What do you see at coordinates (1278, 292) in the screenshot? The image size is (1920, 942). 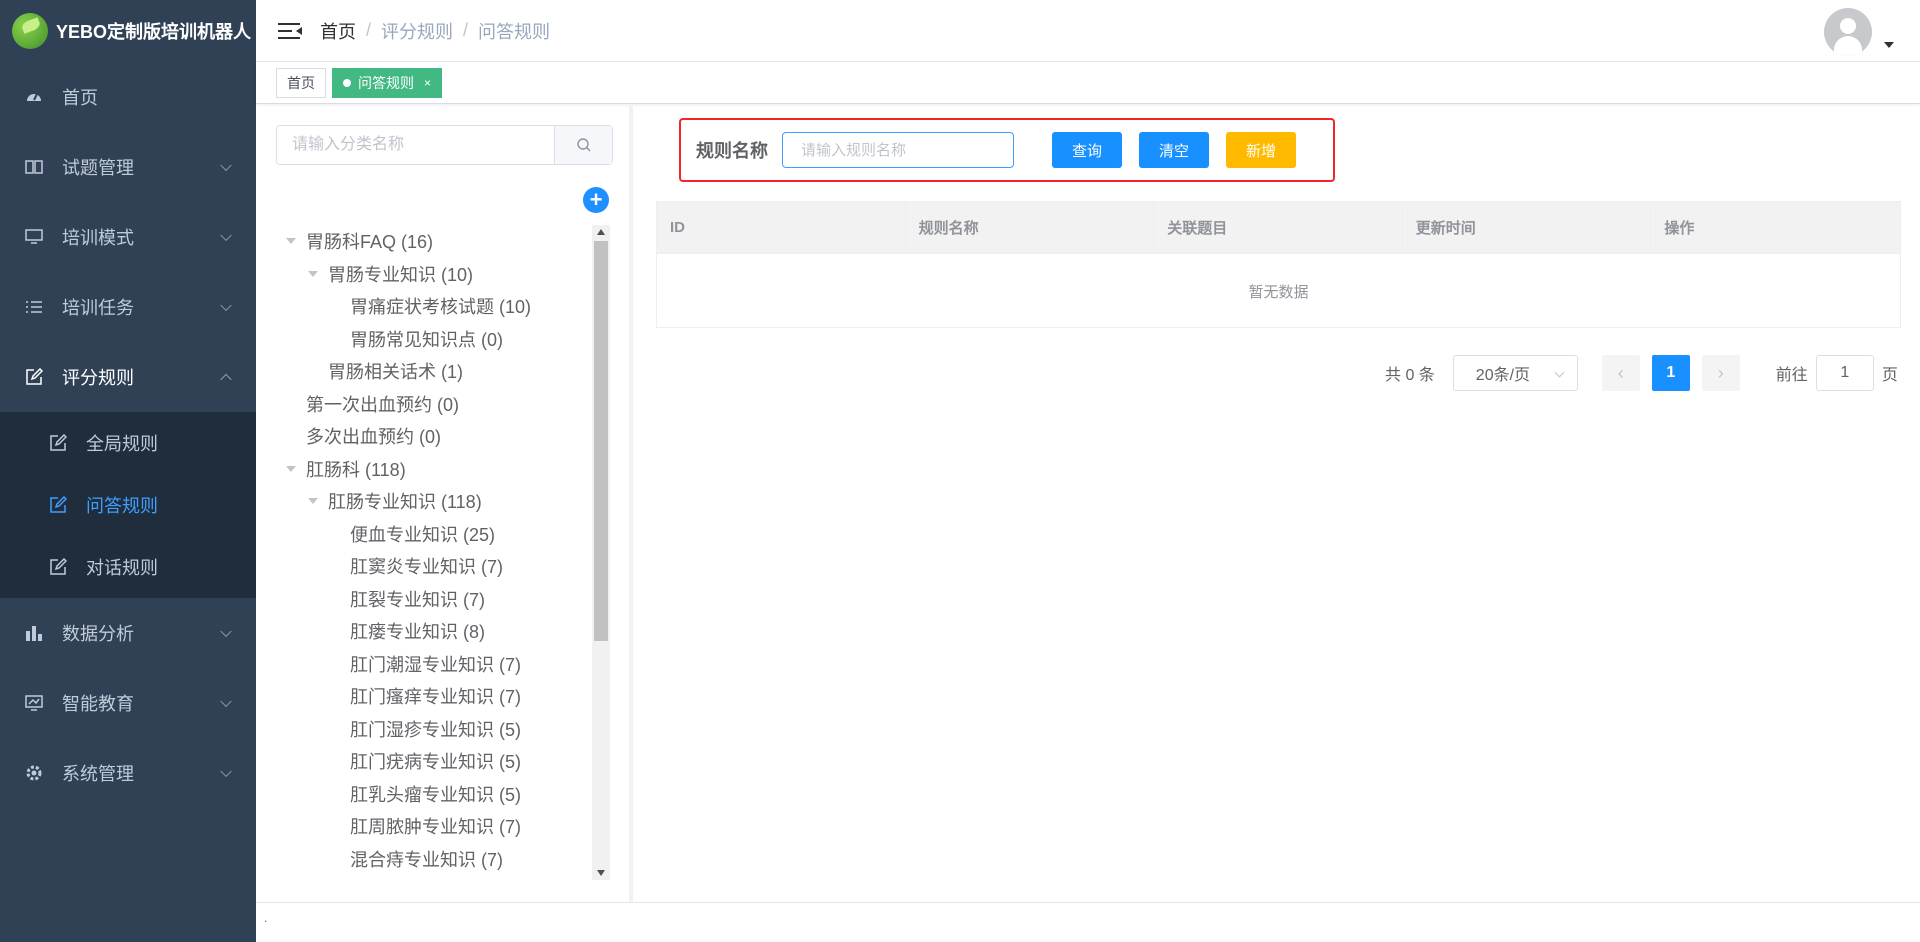 I see `empty-text: 暂无数据` at bounding box center [1278, 292].